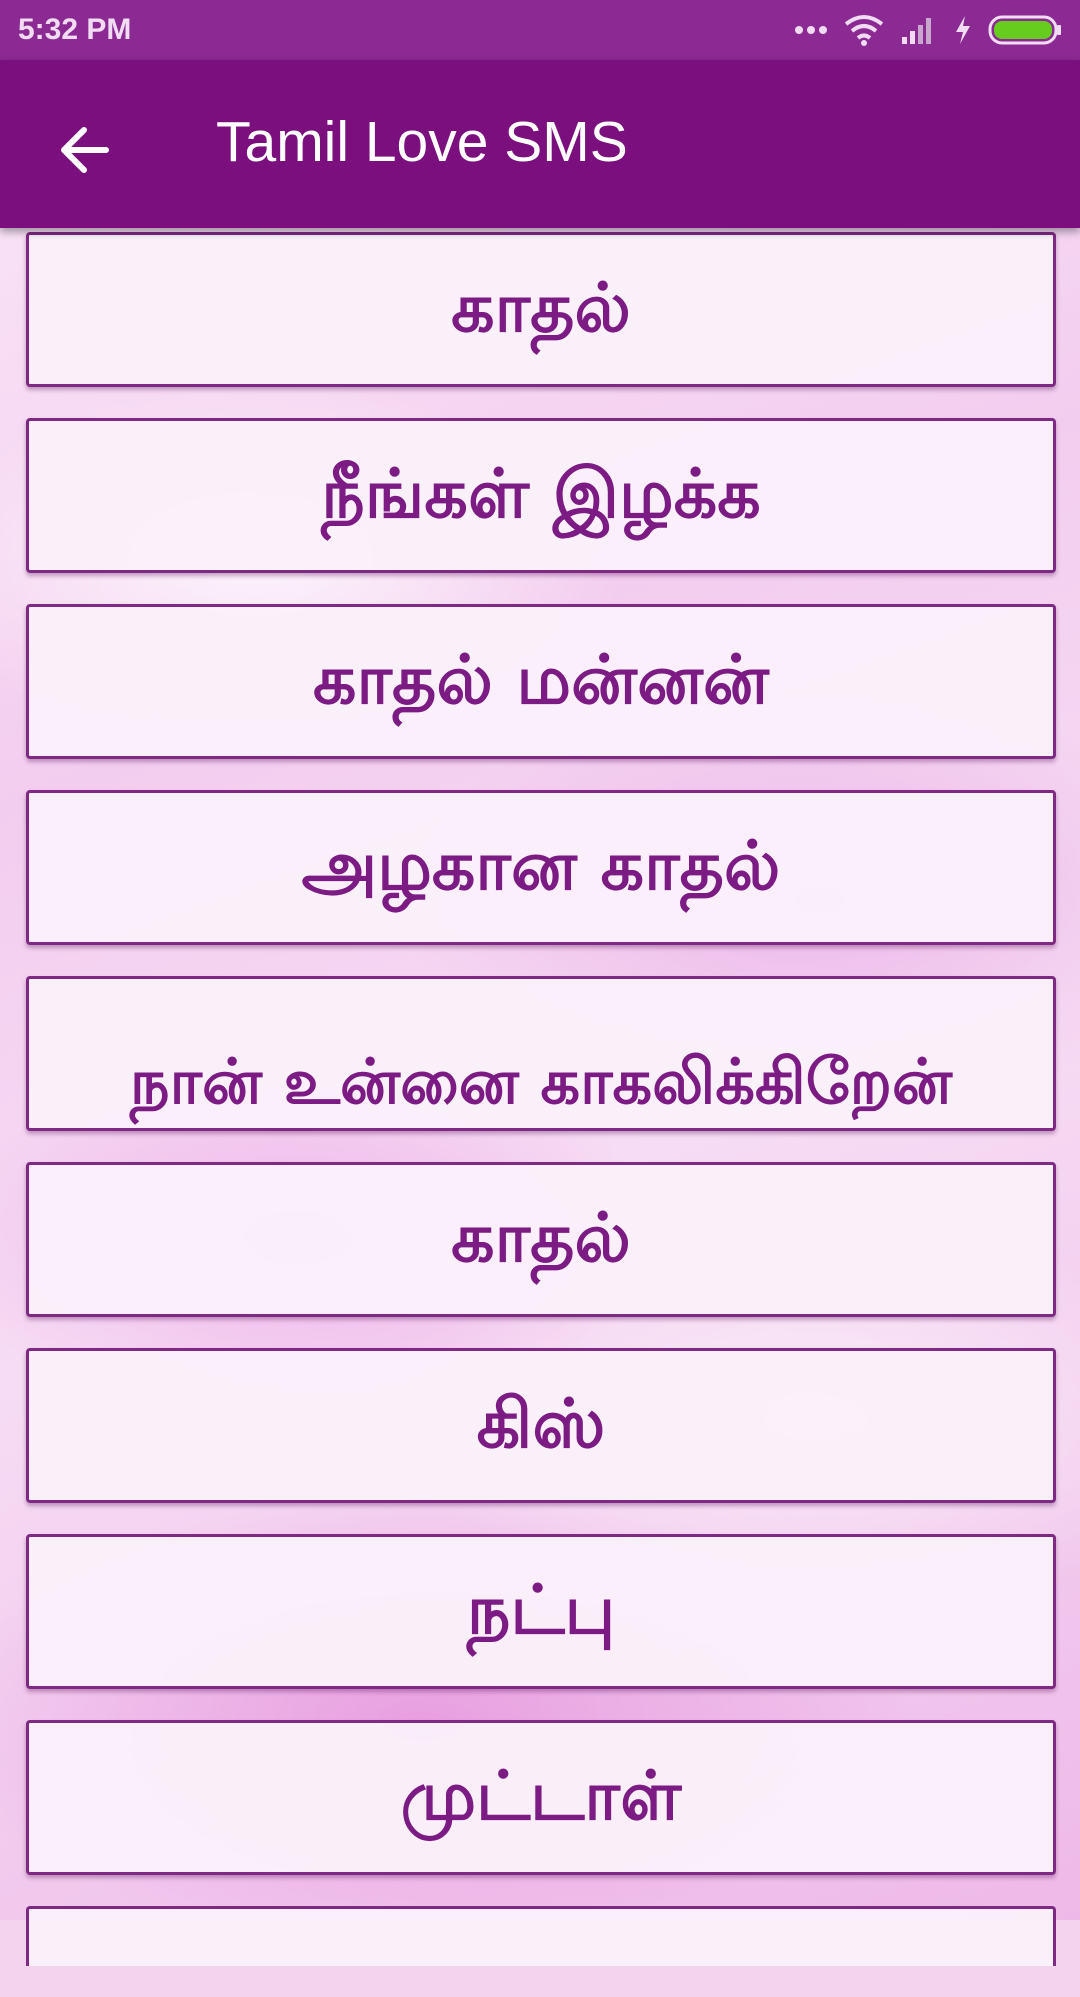 The width and height of the screenshot is (1080, 1997). Describe the element at coordinates (541, 1936) in the screenshot. I see `category-item-partial` at that location.